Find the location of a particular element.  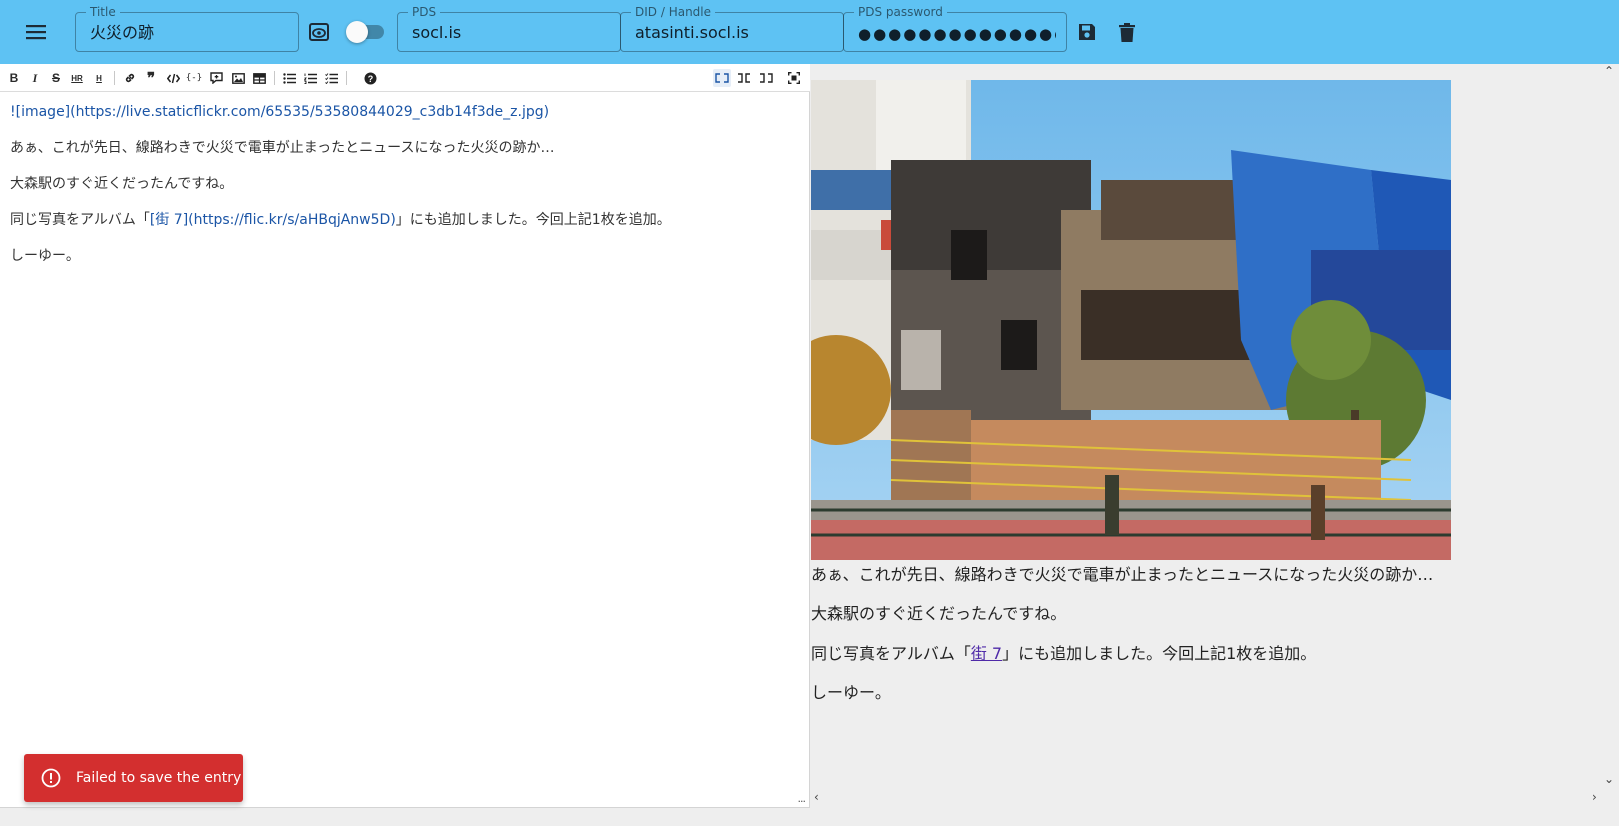

preview-only-mode-icon is located at coordinates (766, 78).